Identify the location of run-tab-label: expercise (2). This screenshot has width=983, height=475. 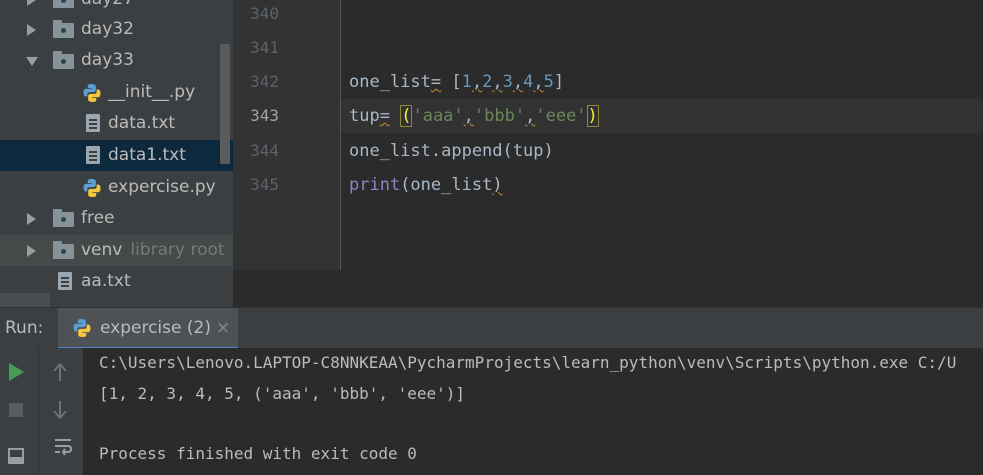
(155, 328).